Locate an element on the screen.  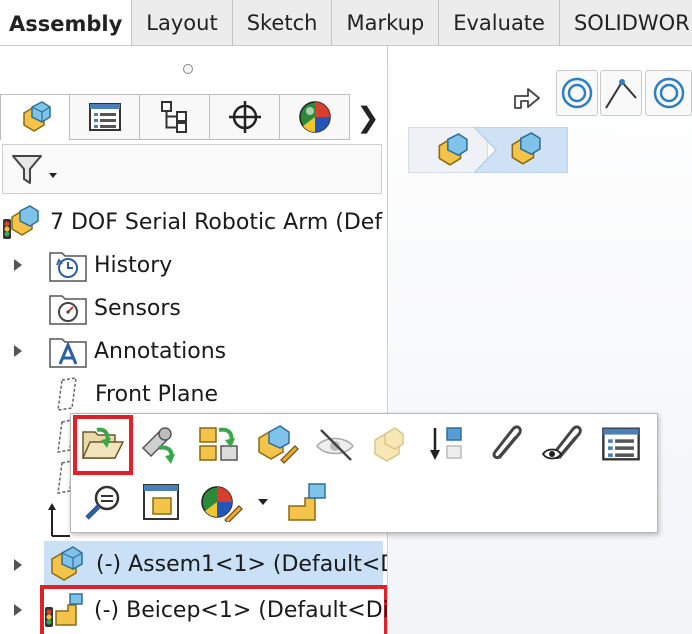
tab-dimxpert-manager is located at coordinates (245, 117).